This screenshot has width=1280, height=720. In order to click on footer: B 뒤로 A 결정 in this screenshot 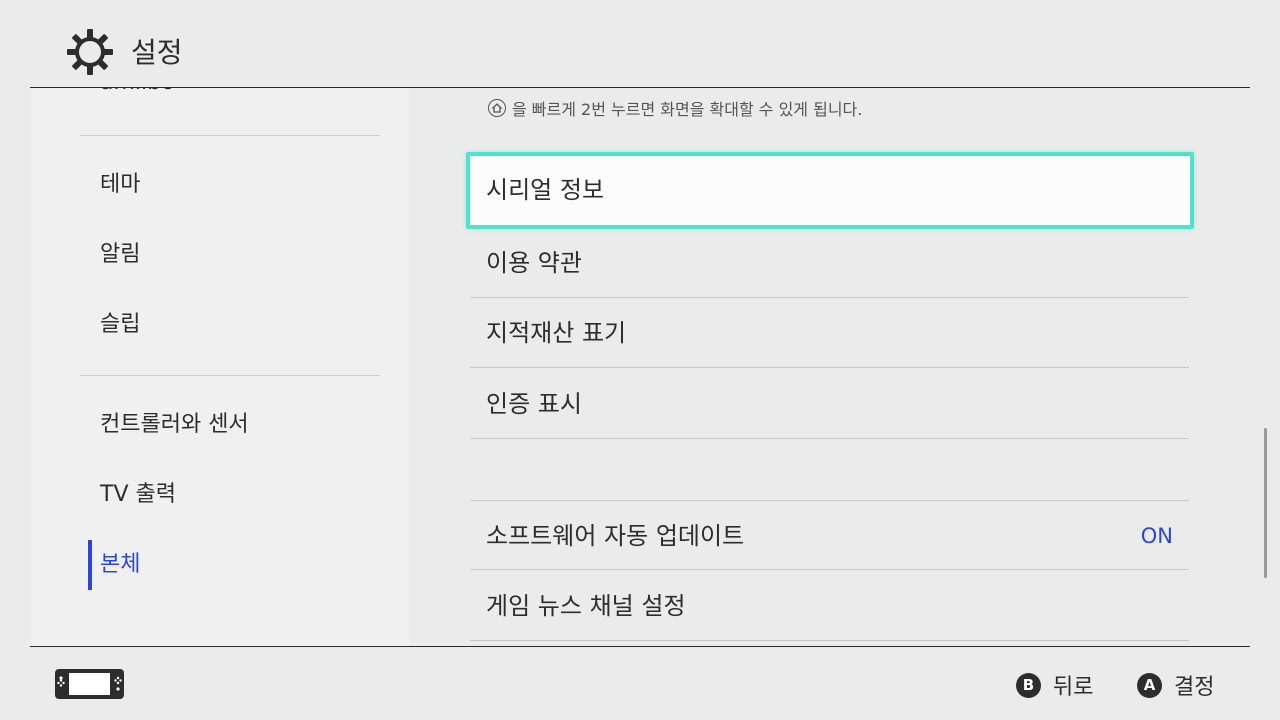, I will do `click(640, 683)`.